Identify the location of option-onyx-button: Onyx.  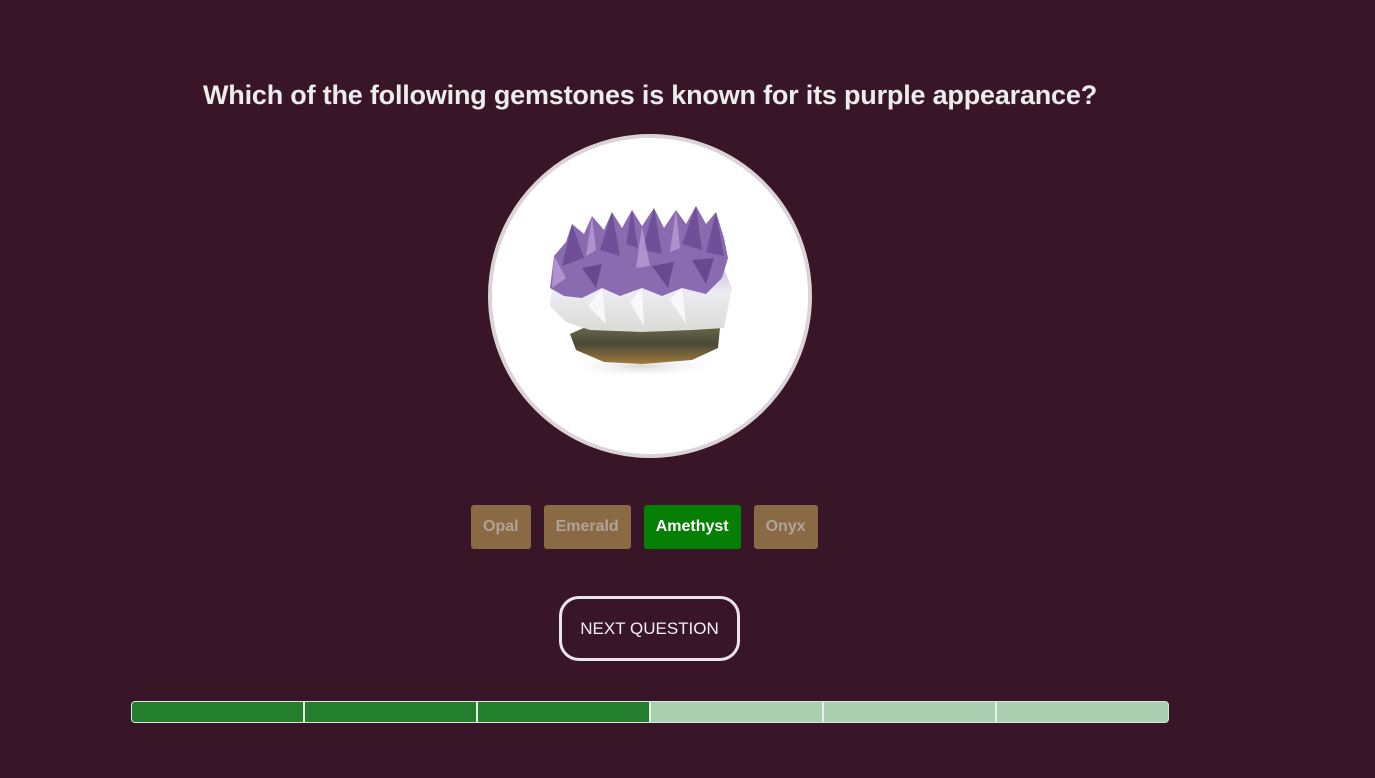
(785, 527).